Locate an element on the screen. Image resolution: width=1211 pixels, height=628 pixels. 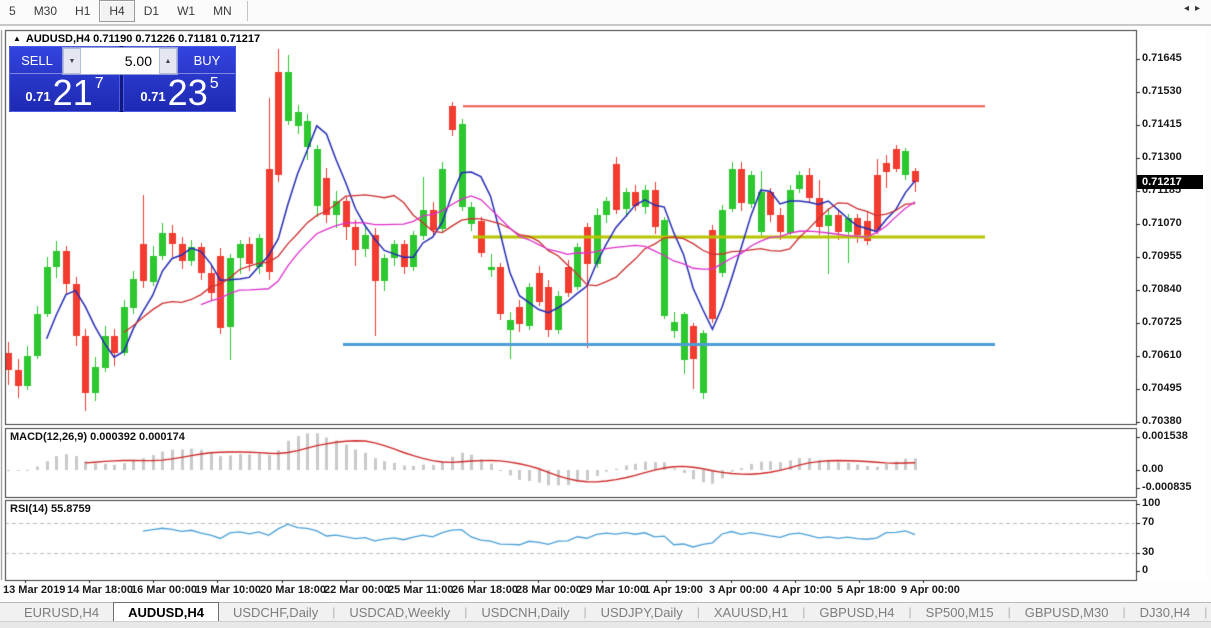
time-tick-label: 3 Apr 00:00 is located at coordinates (738, 590).